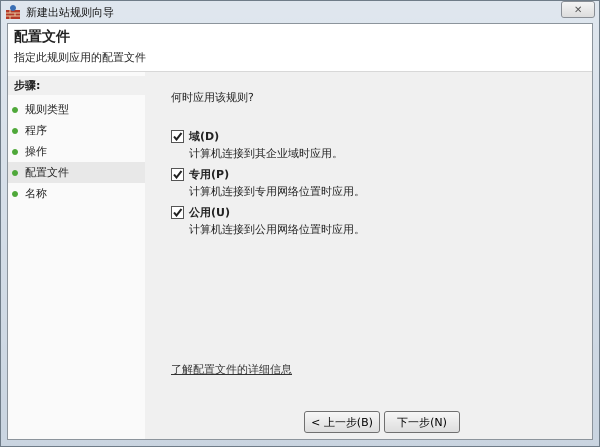 This screenshot has width=600, height=447. I want to click on profile-checkbox: 公用(U), so click(375, 212).